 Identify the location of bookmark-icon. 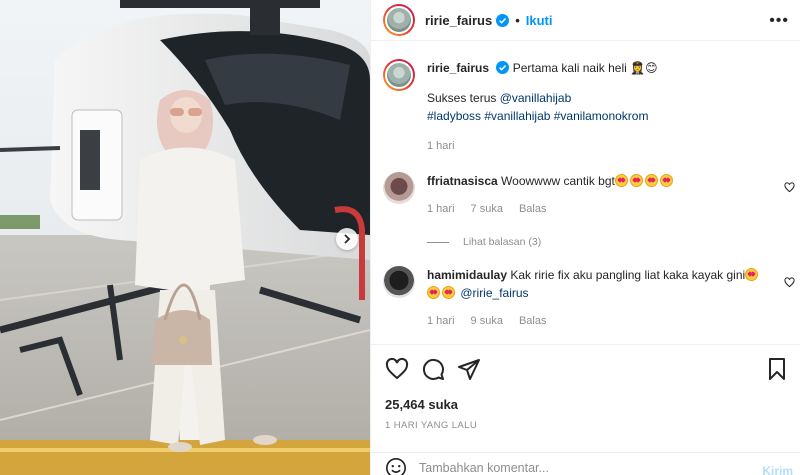
(777, 369).